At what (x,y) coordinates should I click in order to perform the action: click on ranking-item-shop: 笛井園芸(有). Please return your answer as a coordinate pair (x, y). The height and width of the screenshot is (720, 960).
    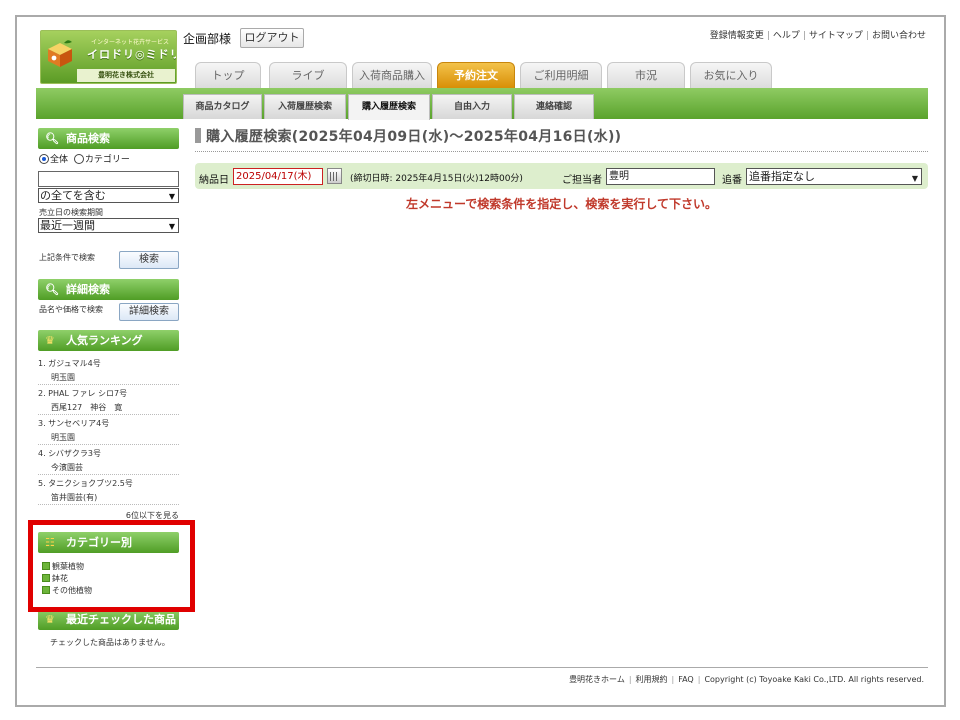
    Looking at the image, I should click on (74, 497).